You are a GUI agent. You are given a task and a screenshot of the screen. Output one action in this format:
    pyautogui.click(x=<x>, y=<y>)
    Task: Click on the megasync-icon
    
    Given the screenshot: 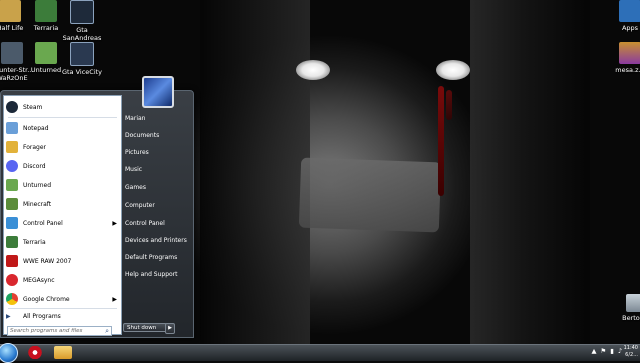 What is the action you would take?
    pyautogui.click(x=12, y=280)
    